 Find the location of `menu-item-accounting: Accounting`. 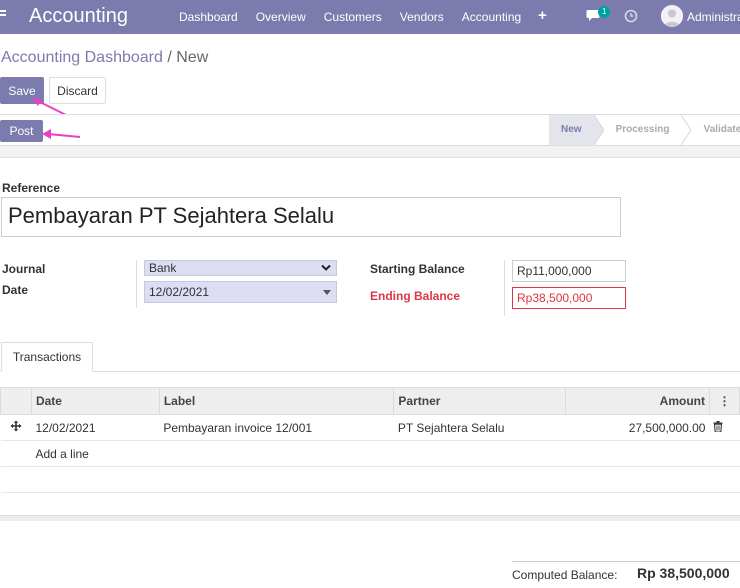

menu-item-accounting: Accounting is located at coordinates (491, 17).